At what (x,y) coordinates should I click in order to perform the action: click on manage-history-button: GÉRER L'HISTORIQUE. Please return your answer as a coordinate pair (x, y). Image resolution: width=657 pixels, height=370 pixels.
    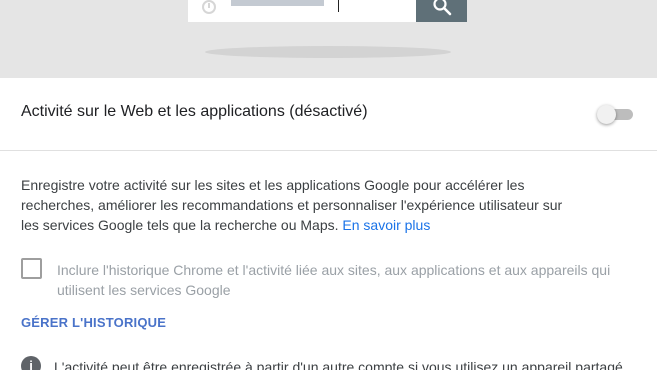
    Looking at the image, I should click on (93, 322).